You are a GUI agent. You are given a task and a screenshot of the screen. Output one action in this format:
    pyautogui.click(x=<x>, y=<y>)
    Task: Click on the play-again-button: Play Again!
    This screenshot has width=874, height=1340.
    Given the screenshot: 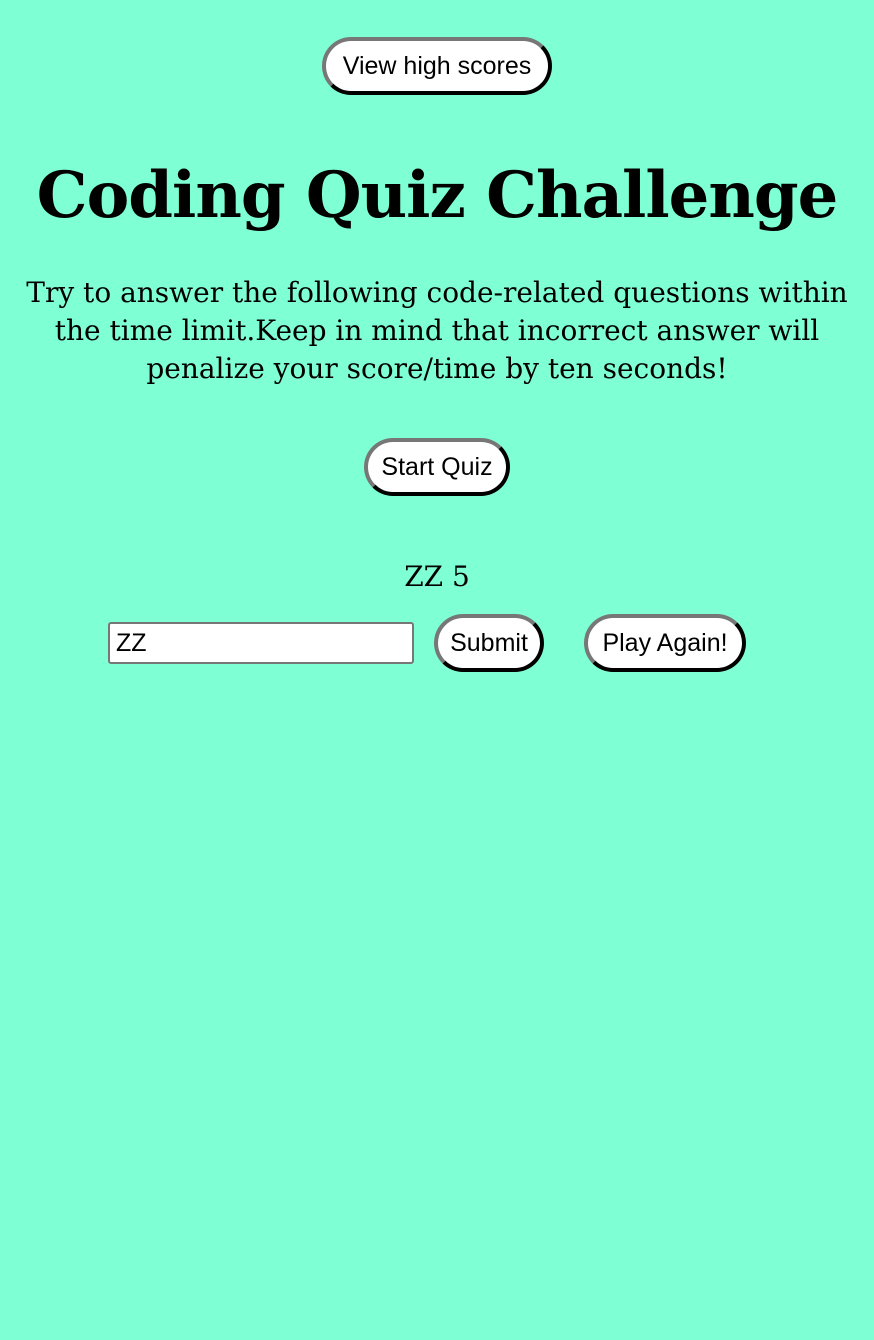 What is the action you would take?
    pyautogui.click(x=665, y=643)
    